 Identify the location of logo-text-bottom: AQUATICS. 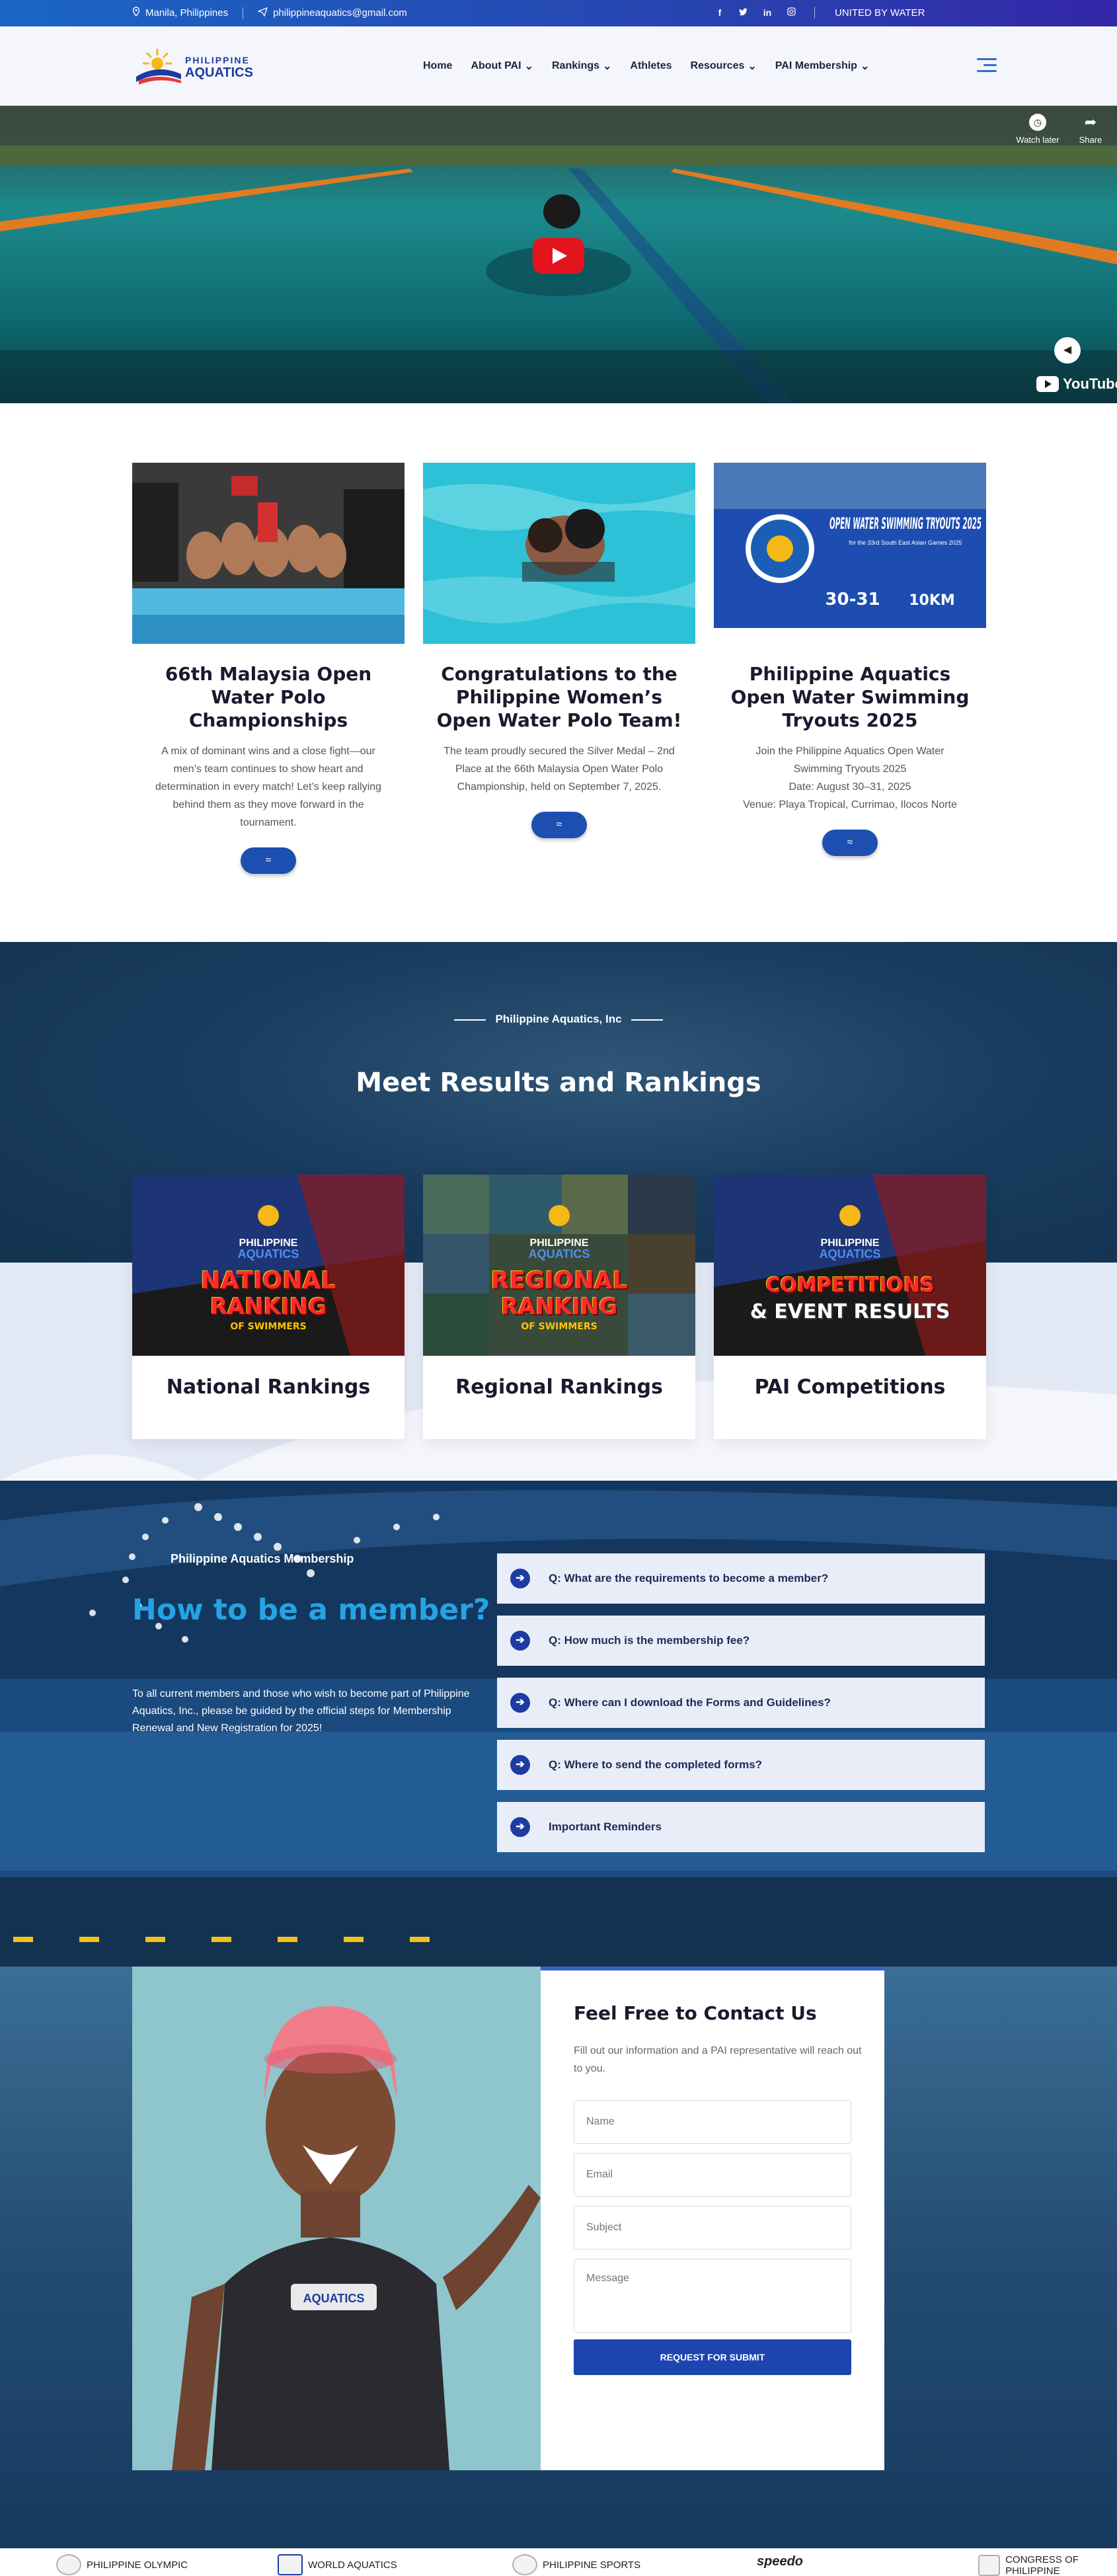
(219, 72).